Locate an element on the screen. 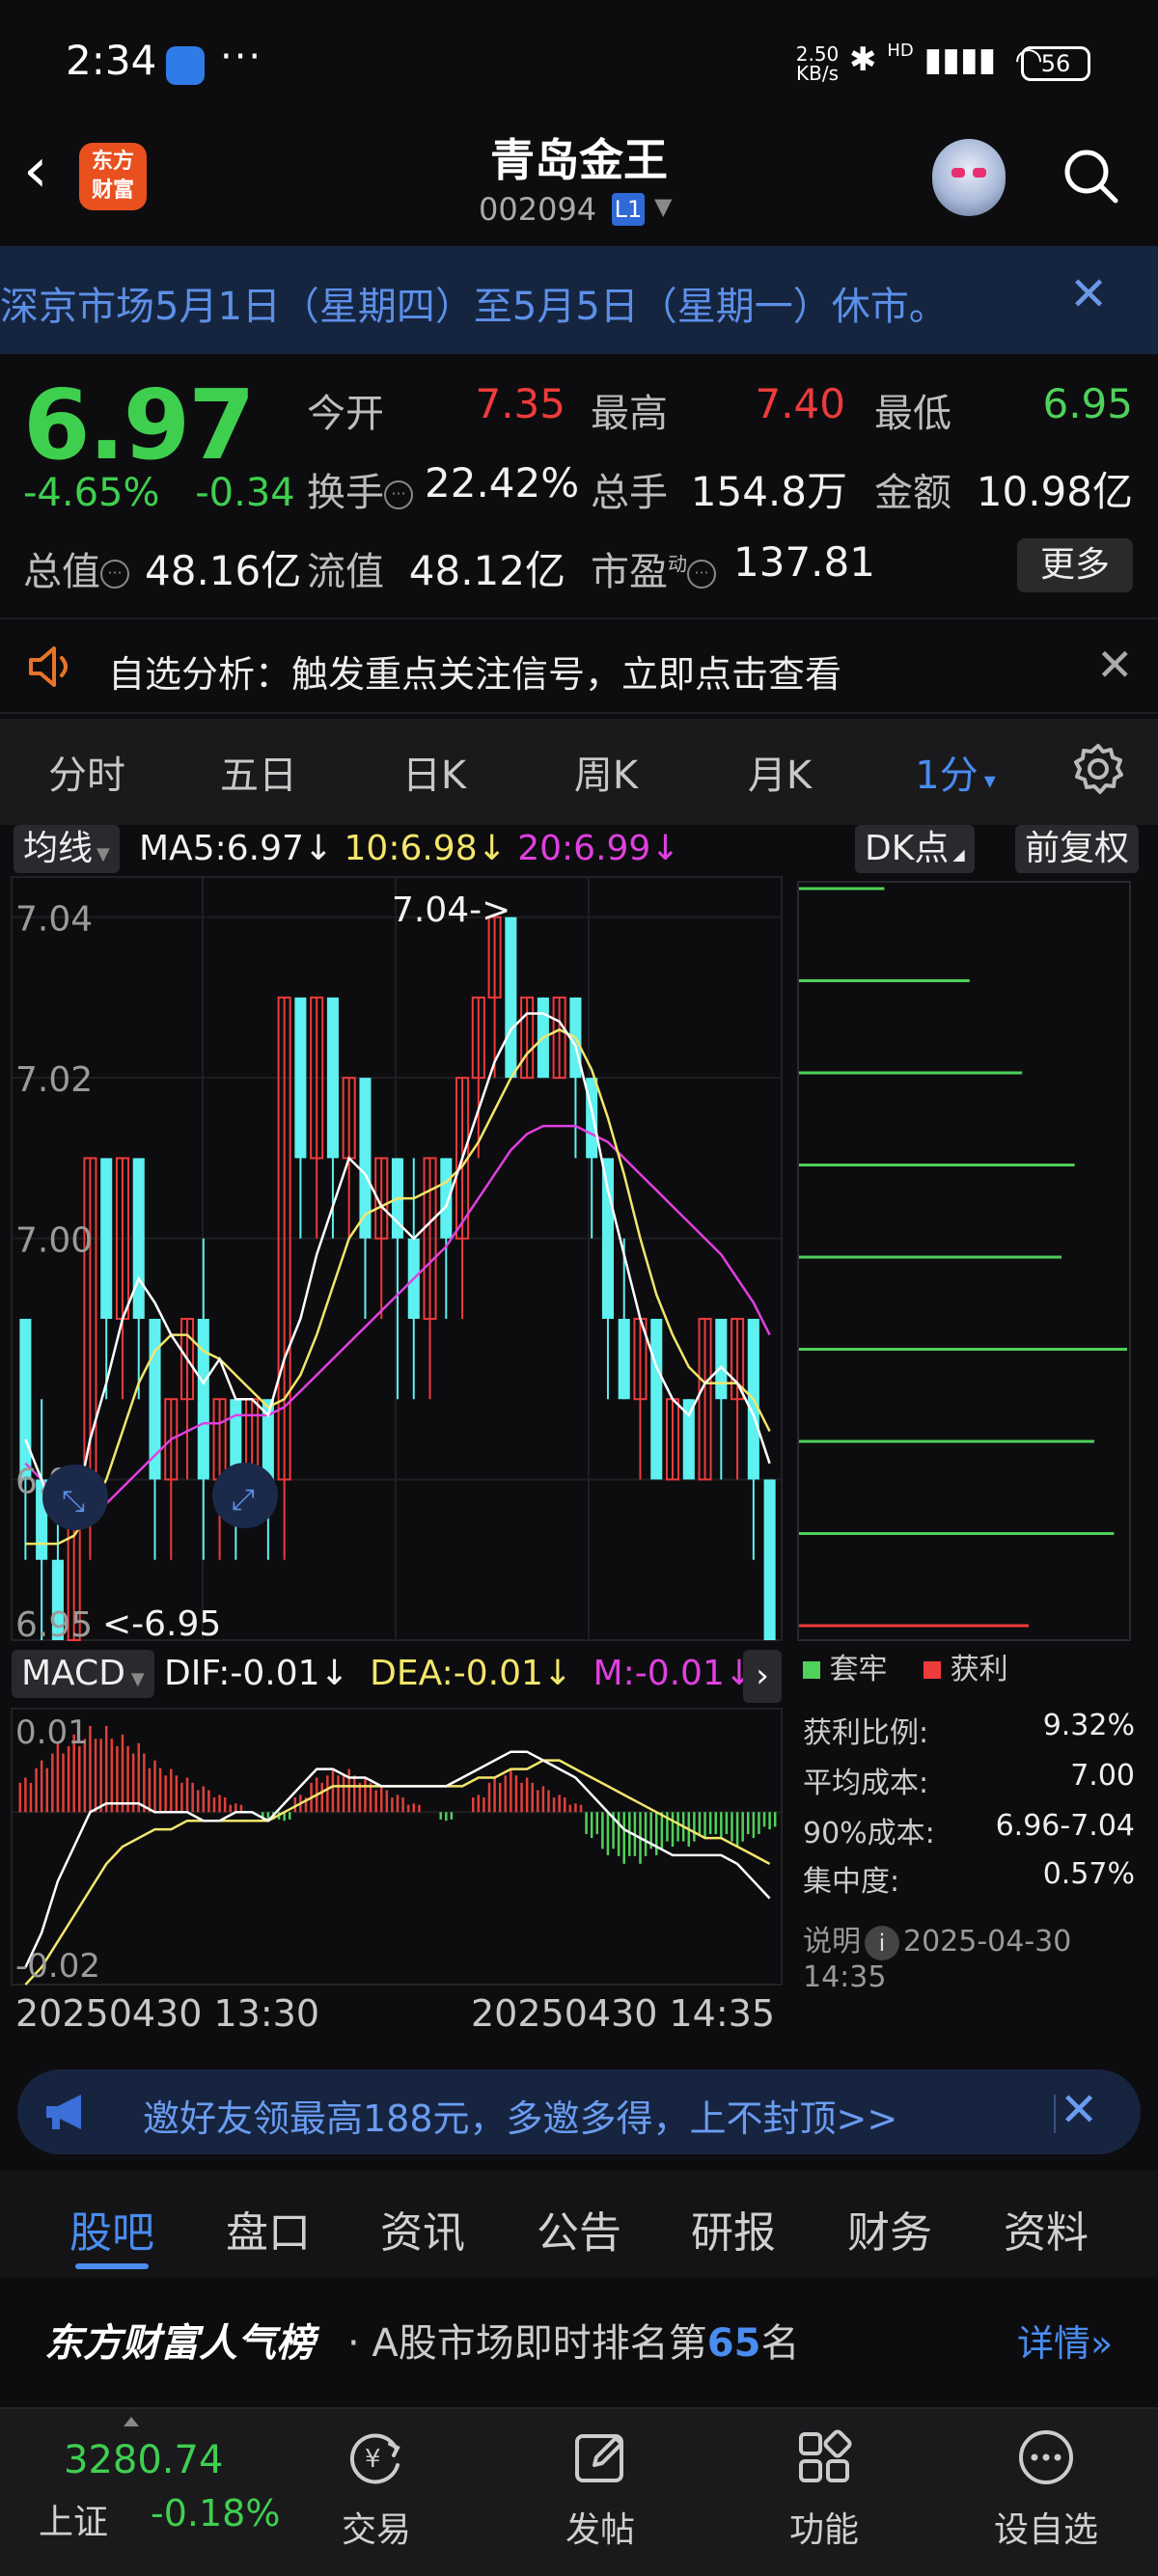  market-notice-banner: 深京市场5月1日（星期四）至5月5日（星期一）休市。 ✕ is located at coordinates (579, 300).